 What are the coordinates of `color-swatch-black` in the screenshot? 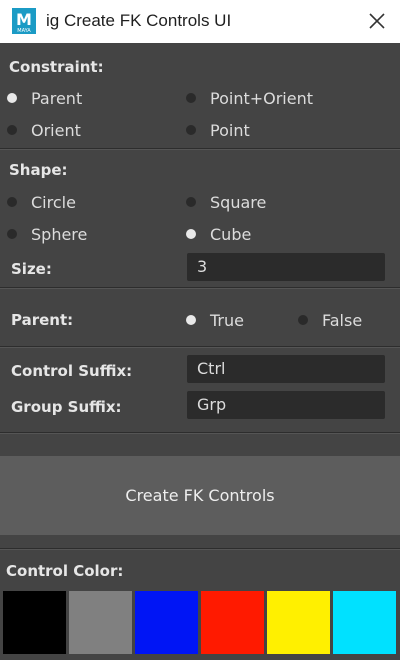 It's located at (34, 622).